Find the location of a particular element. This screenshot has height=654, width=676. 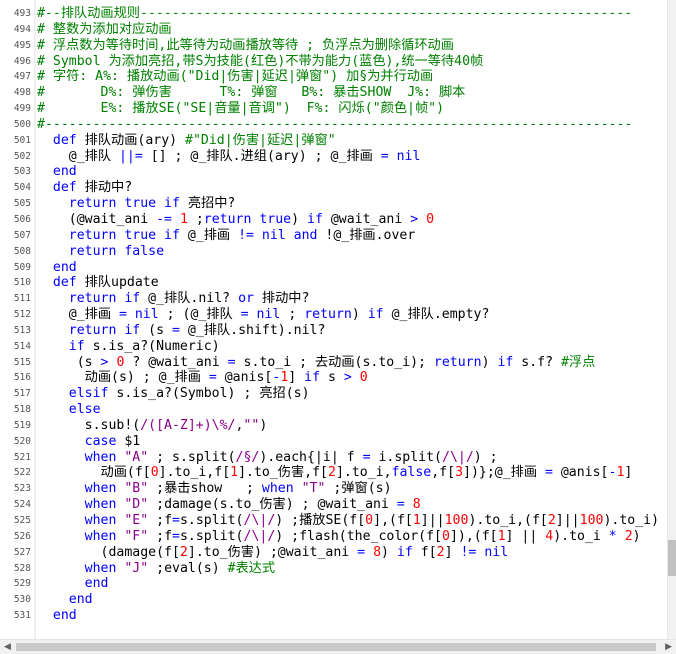

code-token: 1 is located at coordinates (501, 536).